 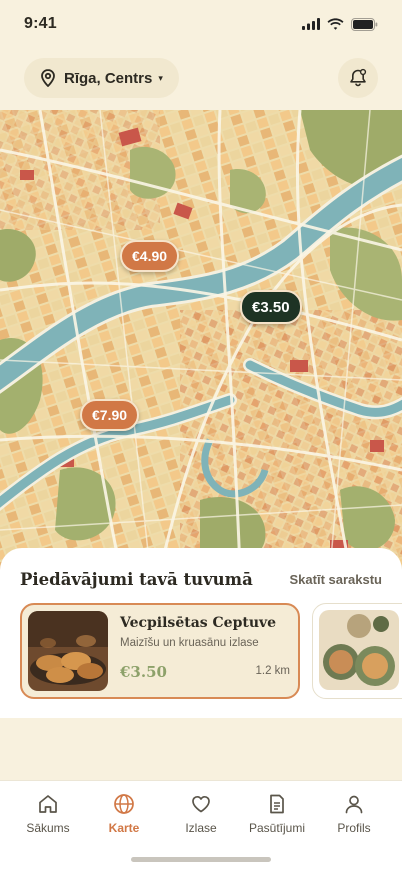 I want to click on home-icon, so click(x=48, y=804).